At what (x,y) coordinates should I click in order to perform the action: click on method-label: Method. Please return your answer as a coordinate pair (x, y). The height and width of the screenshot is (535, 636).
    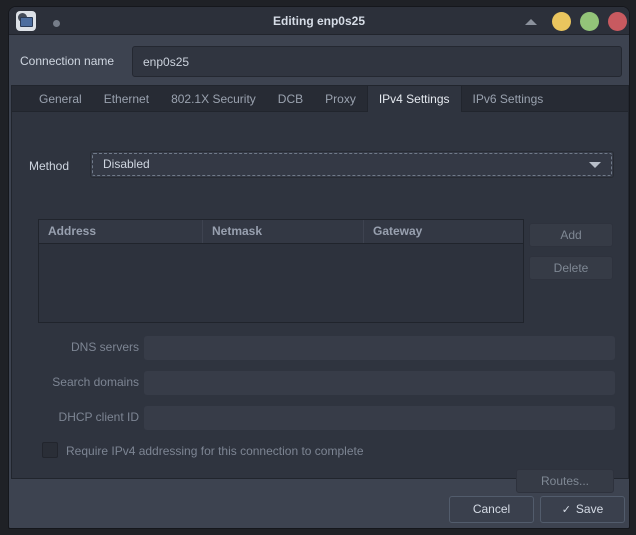
    Looking at the image, I should click on (49, 166).